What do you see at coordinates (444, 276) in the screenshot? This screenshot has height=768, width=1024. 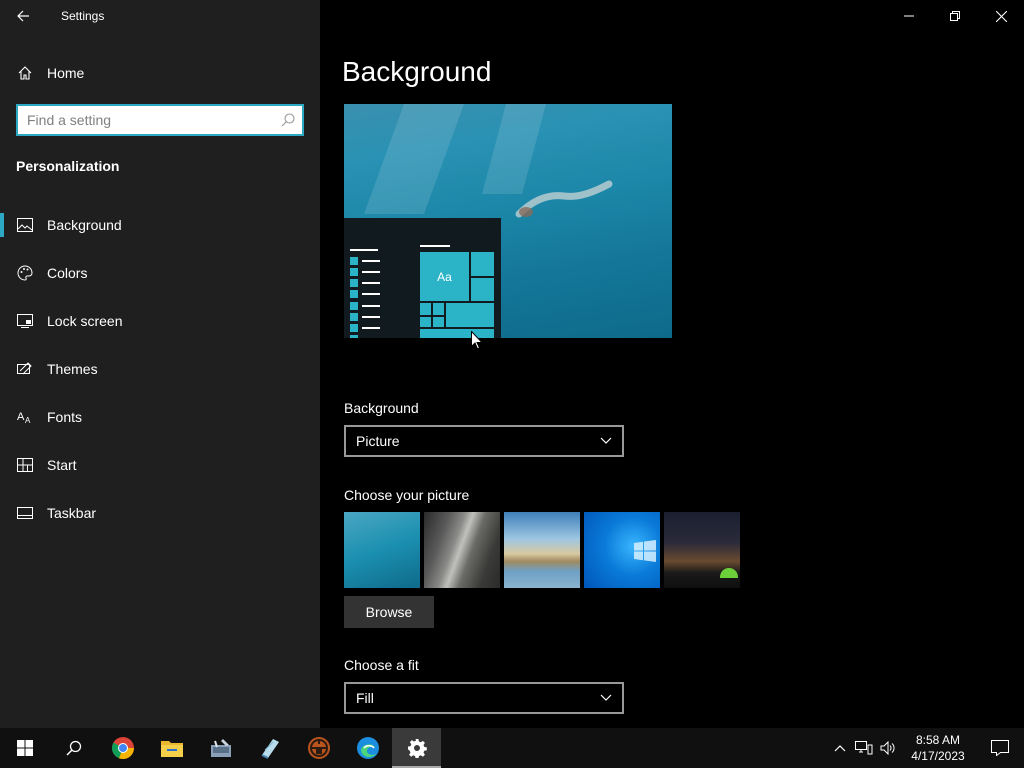 I see `preview-tile-aa: Aa` at bounding box center [444, 276].